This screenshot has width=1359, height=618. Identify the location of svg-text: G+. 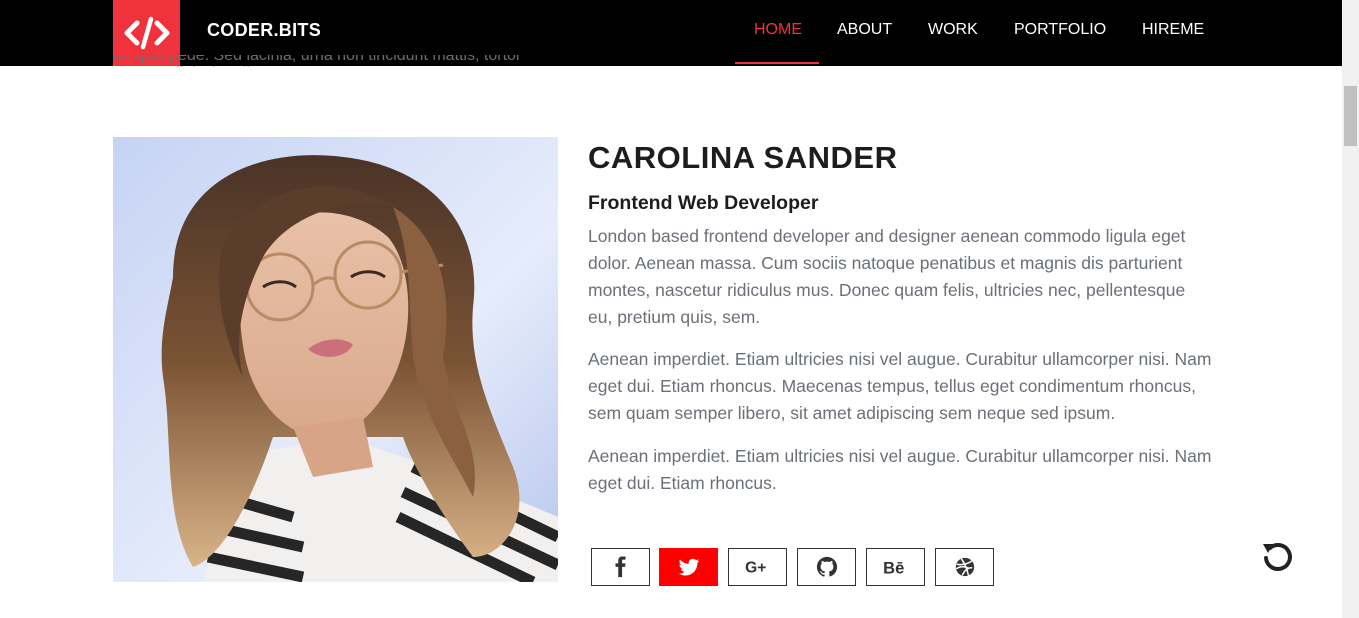
(755, 568).